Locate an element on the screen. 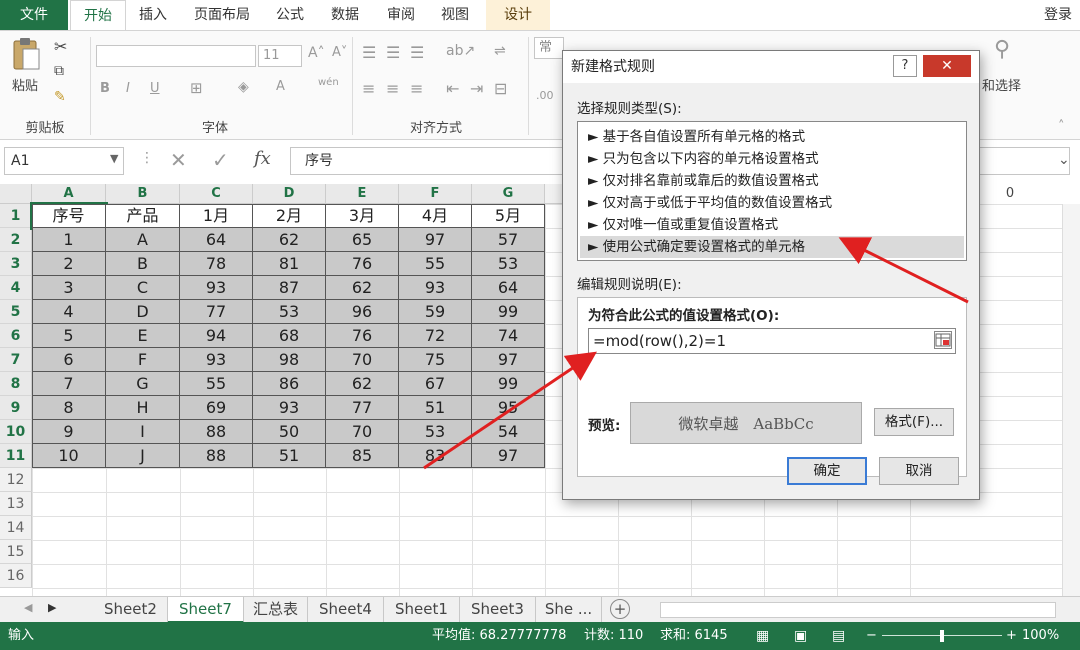 The height and width of the screenshot is (650, 1080). align-left-icon: ≡ is located at coordinates (368, 88).